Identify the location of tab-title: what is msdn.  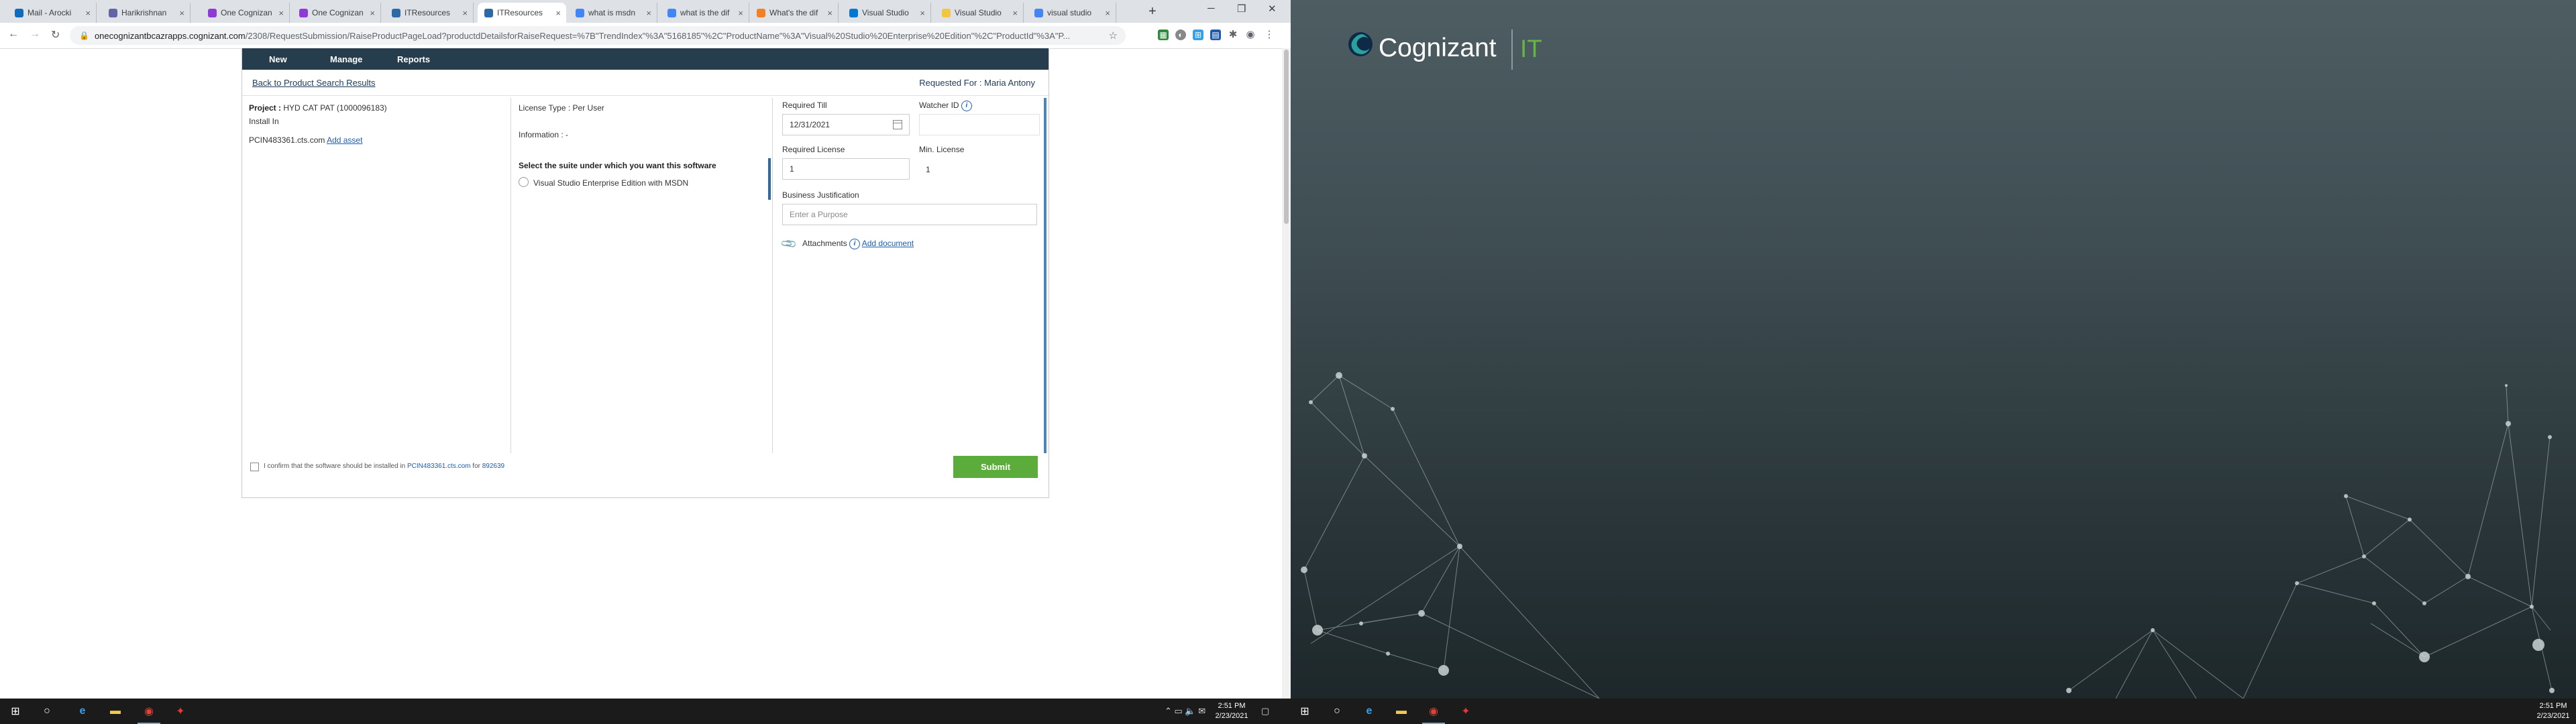
(612, 13).